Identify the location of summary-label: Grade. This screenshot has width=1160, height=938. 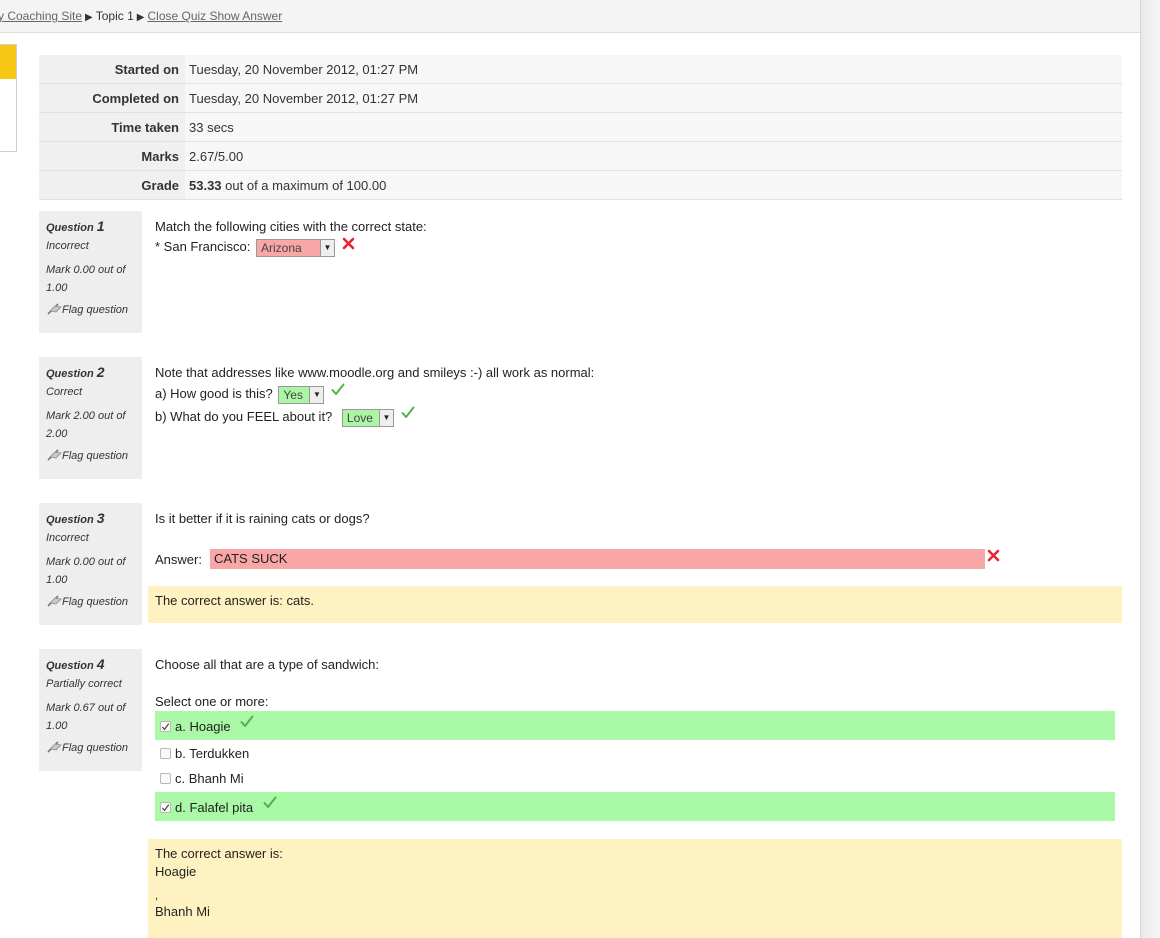
(112, 185).